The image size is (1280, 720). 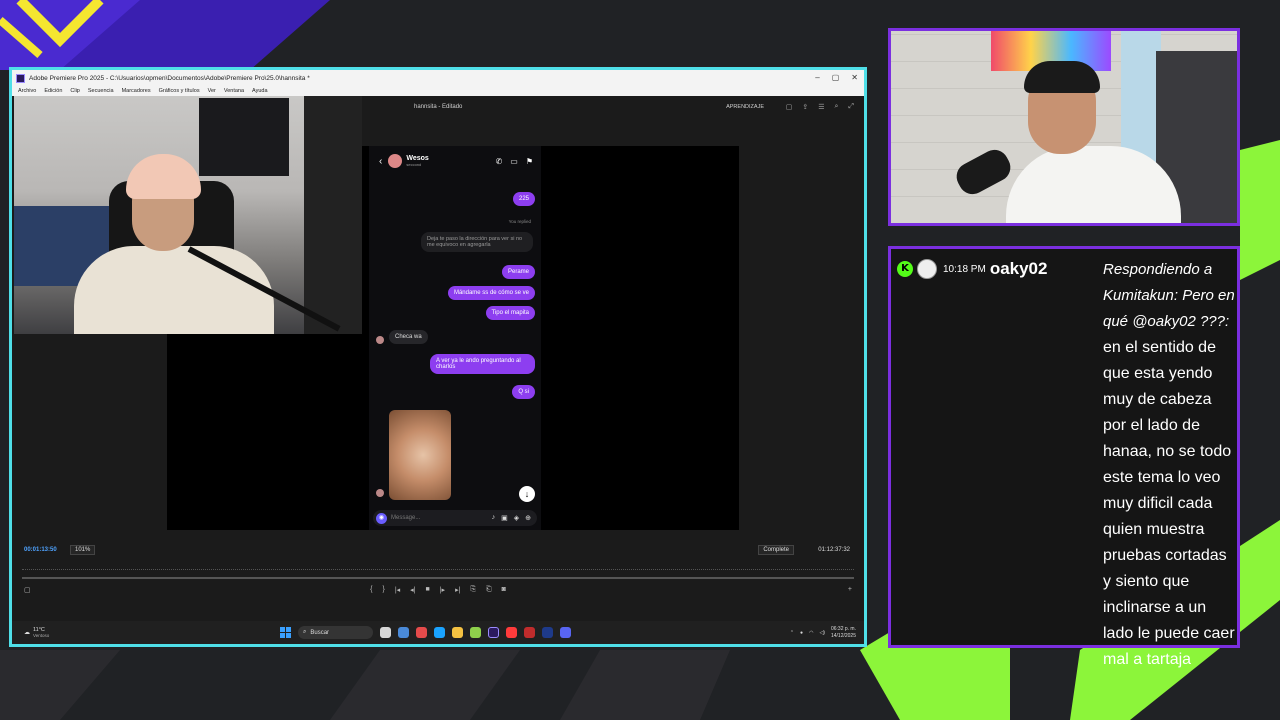 I want to click on maximize-button: ▢, so click(x=836, y=77).